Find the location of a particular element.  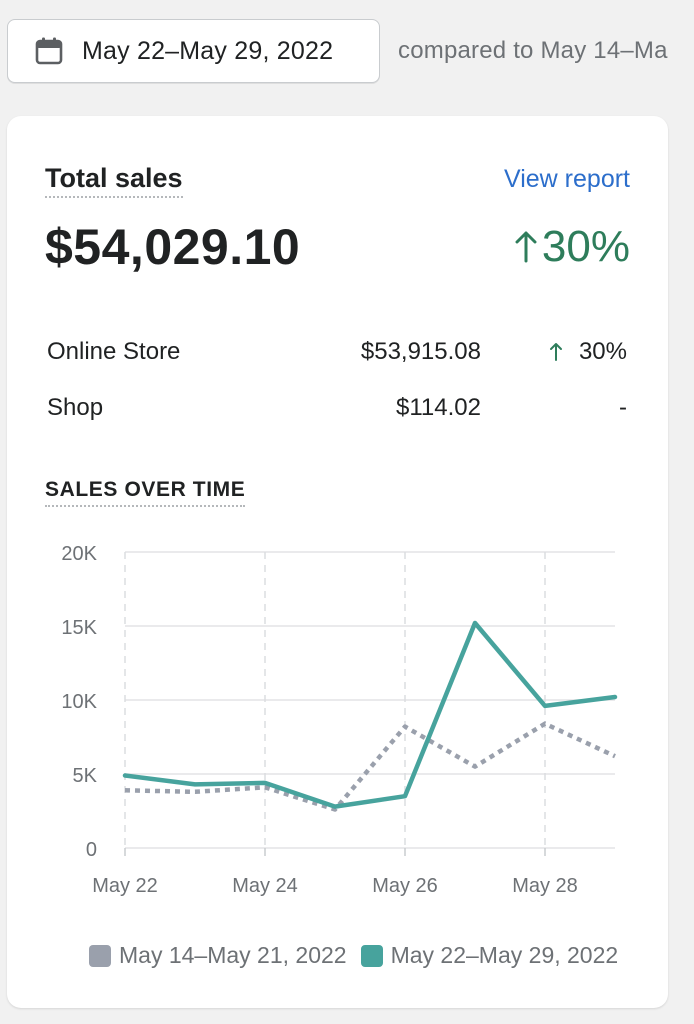

legend-item-previous: May 14–May 21, 2022 is located at coordinates (218, 955).